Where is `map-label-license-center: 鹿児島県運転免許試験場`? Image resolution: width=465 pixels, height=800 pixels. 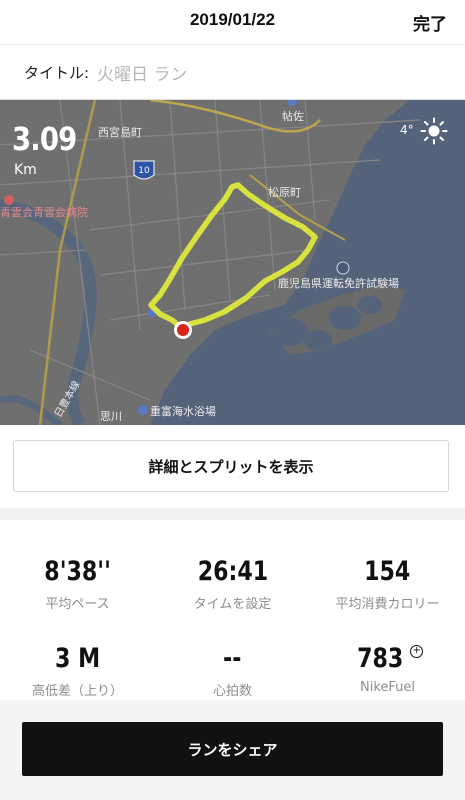 map-label-license-center: 鹿児島県運転免許試験場 is located at coordinates (338, 283).